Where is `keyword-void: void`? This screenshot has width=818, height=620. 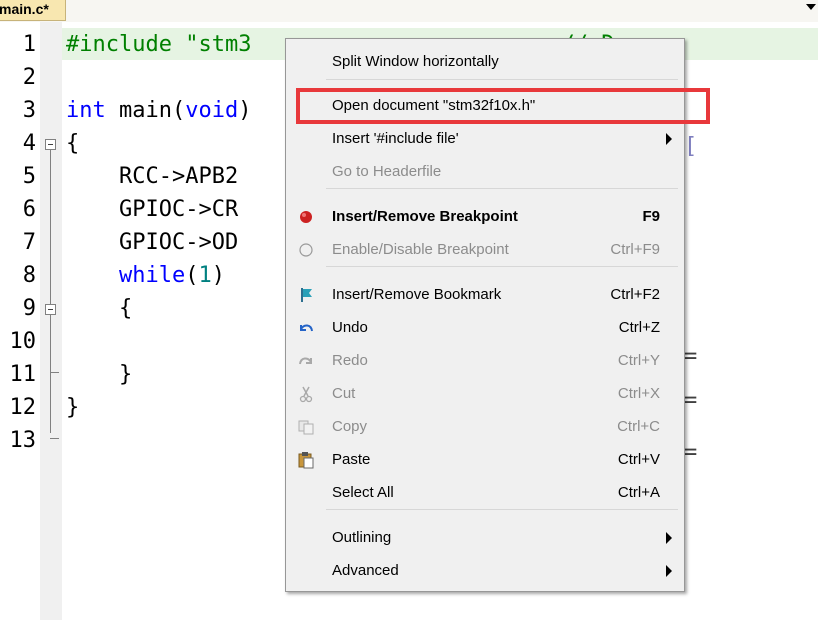 keyword-void: void is located at coordinates (212, 110).